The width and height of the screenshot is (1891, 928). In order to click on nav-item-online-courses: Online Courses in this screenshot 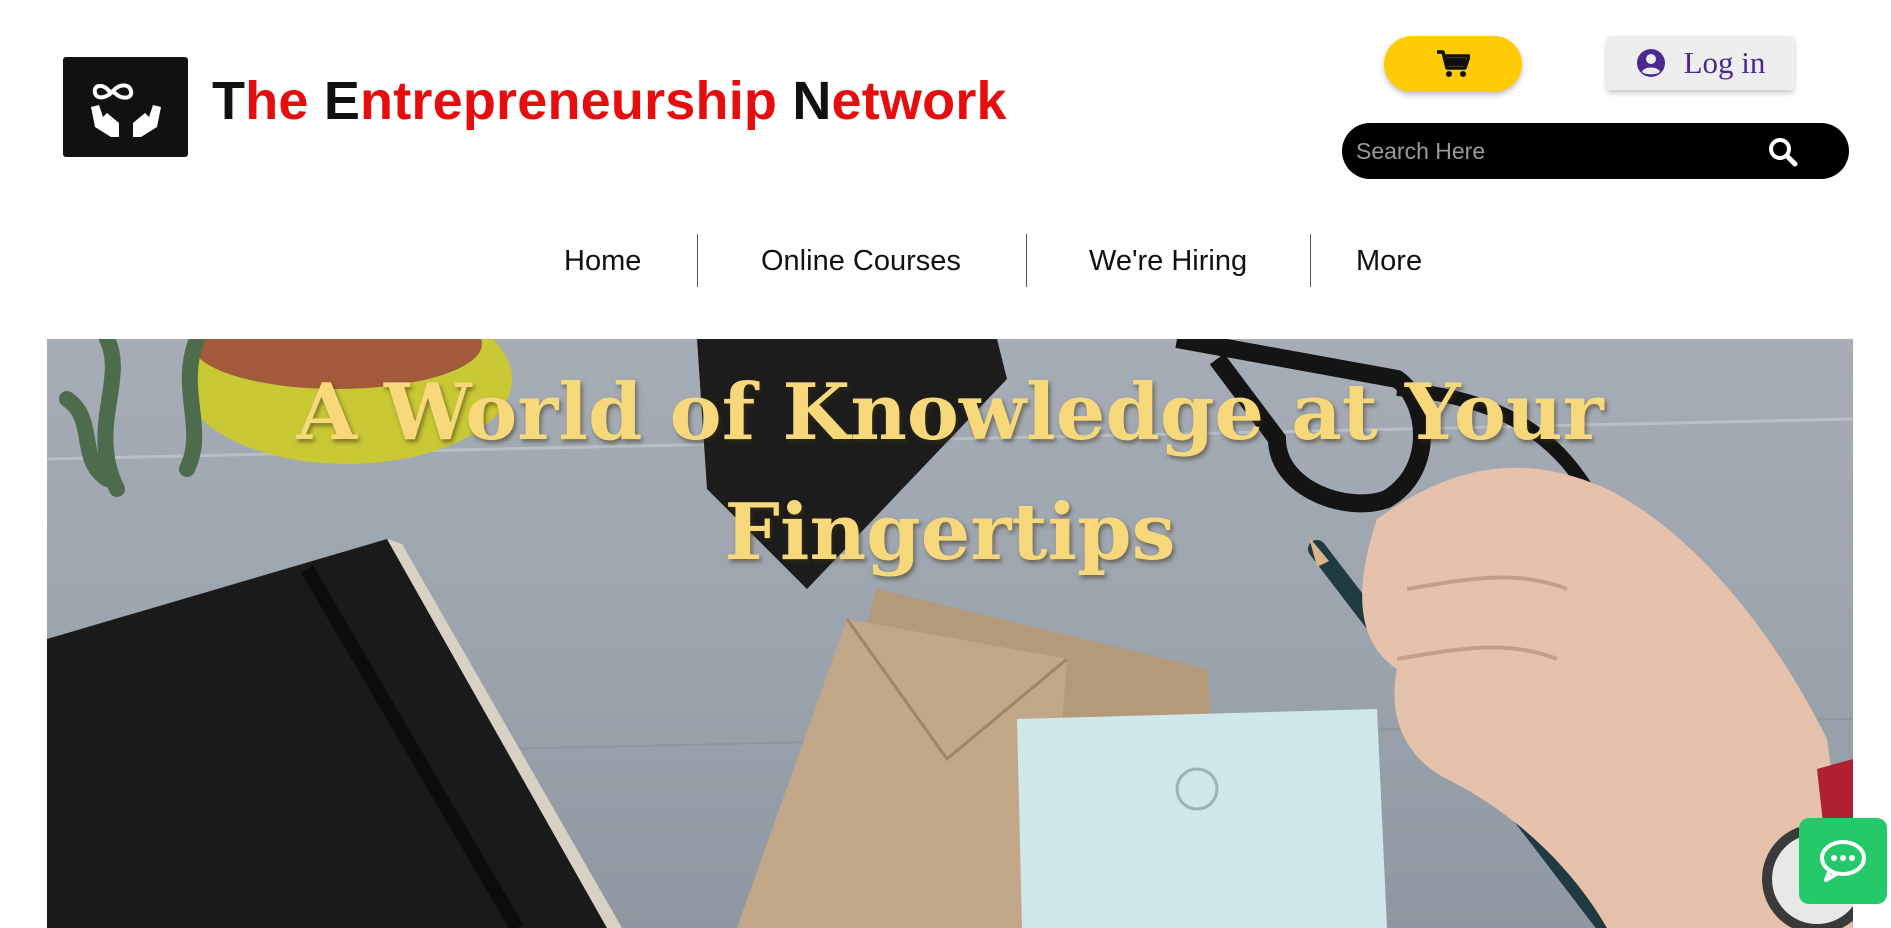, I will do `click(861, 261)`.